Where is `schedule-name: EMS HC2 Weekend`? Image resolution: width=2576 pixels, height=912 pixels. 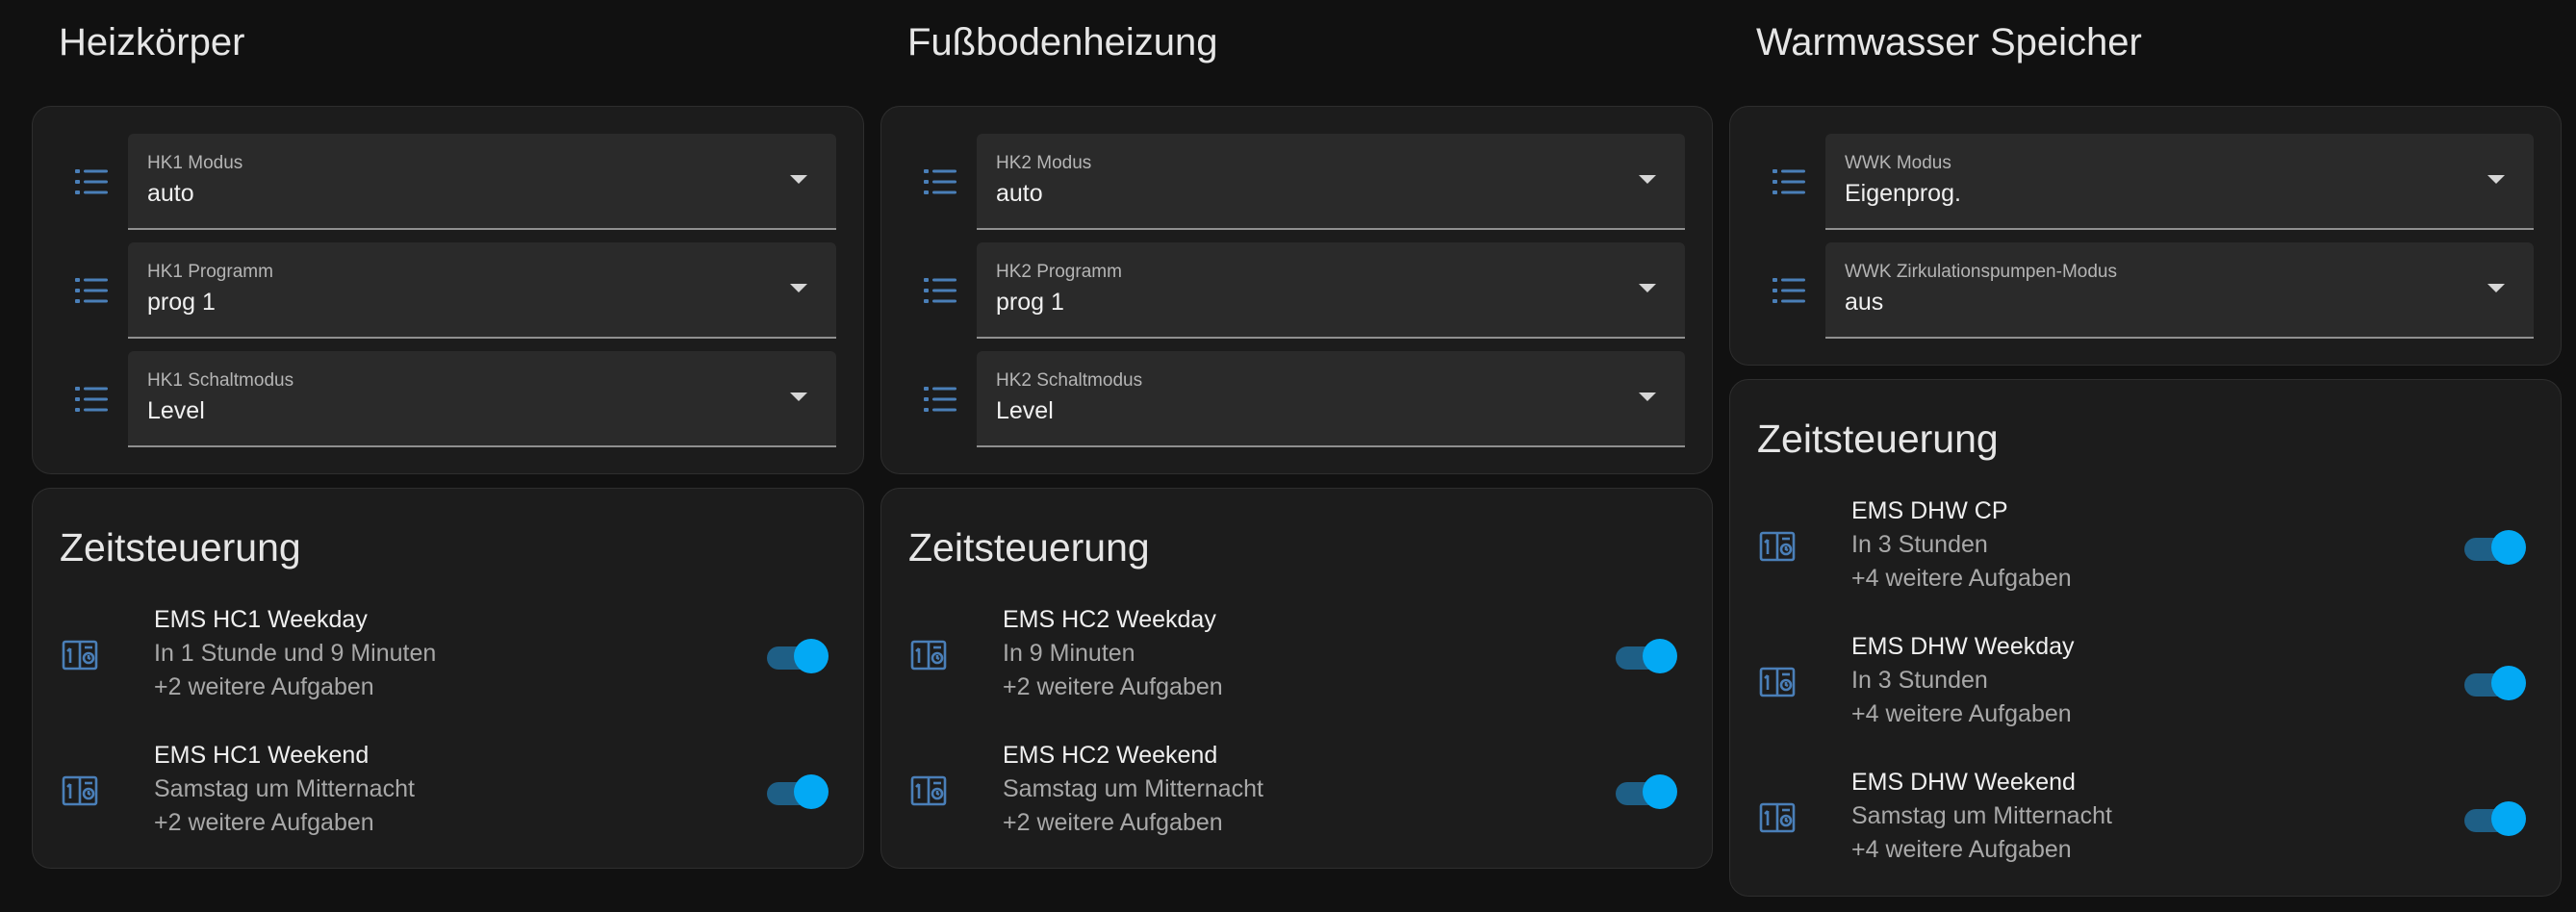 schedule-name: EMS HC2 Weekend is located at coordinates (1110, 755).